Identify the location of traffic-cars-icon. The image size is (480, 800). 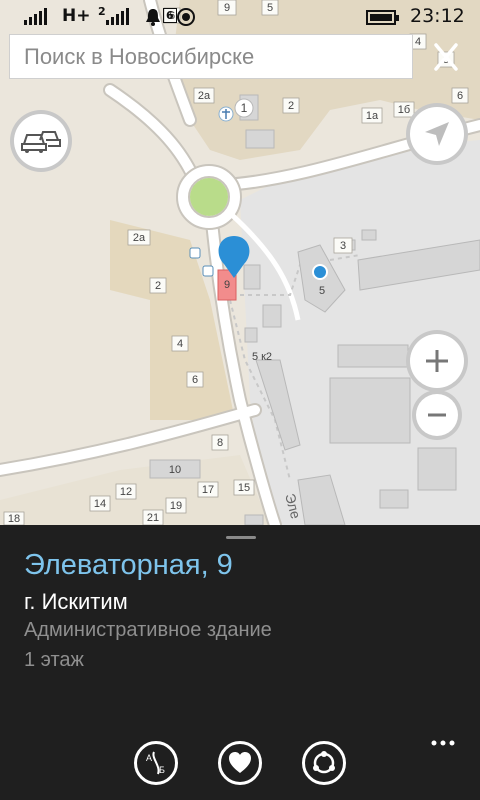
(41, 142).